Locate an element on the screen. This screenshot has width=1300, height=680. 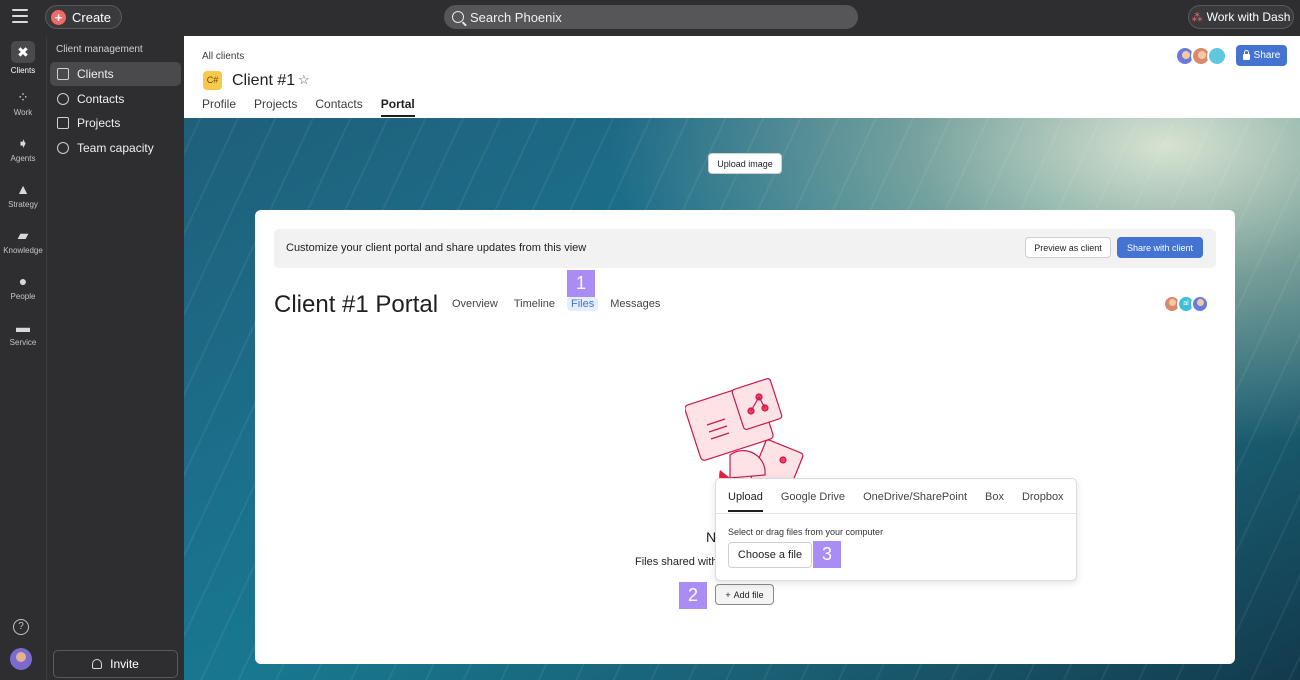
share-label: Share is located at coordinates (1267, 55).